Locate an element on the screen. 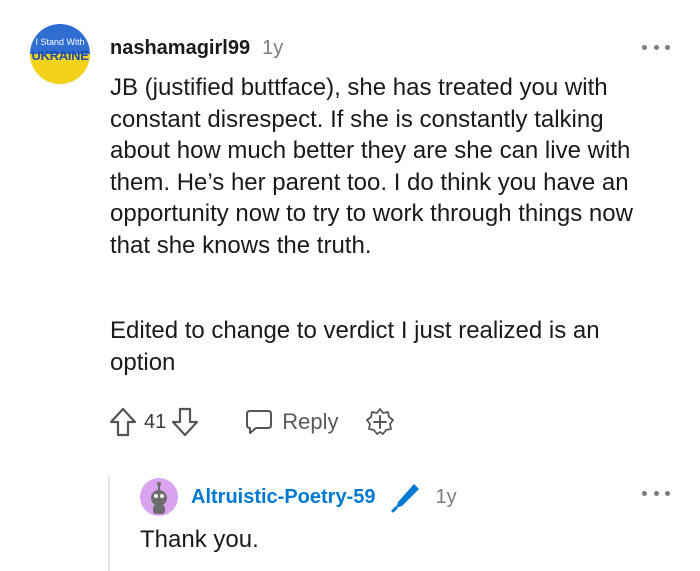  comment-meta: nashamagirl99 1y is located at coordinates (196, 48).